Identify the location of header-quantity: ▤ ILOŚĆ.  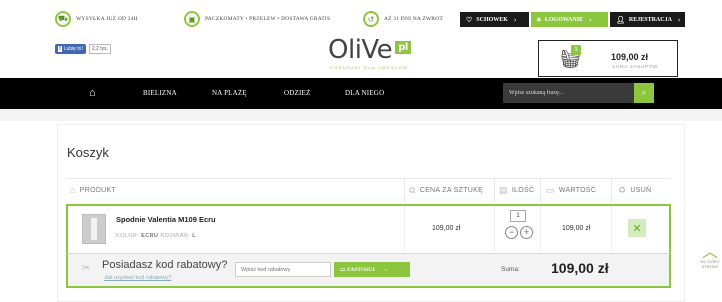
(516, 190).